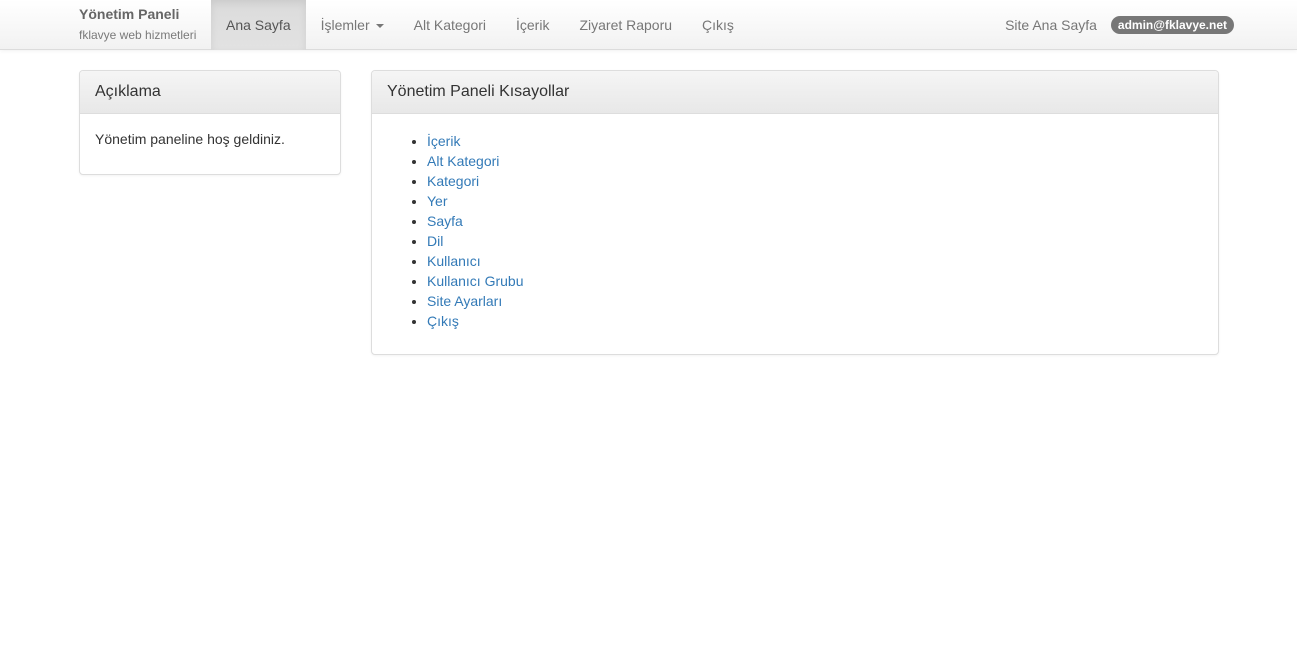 This screenshot has width=1297, height=655. I want to click on nav-right: Site Ana Sayfa admin@fklavye.net, so click(1119, 25).